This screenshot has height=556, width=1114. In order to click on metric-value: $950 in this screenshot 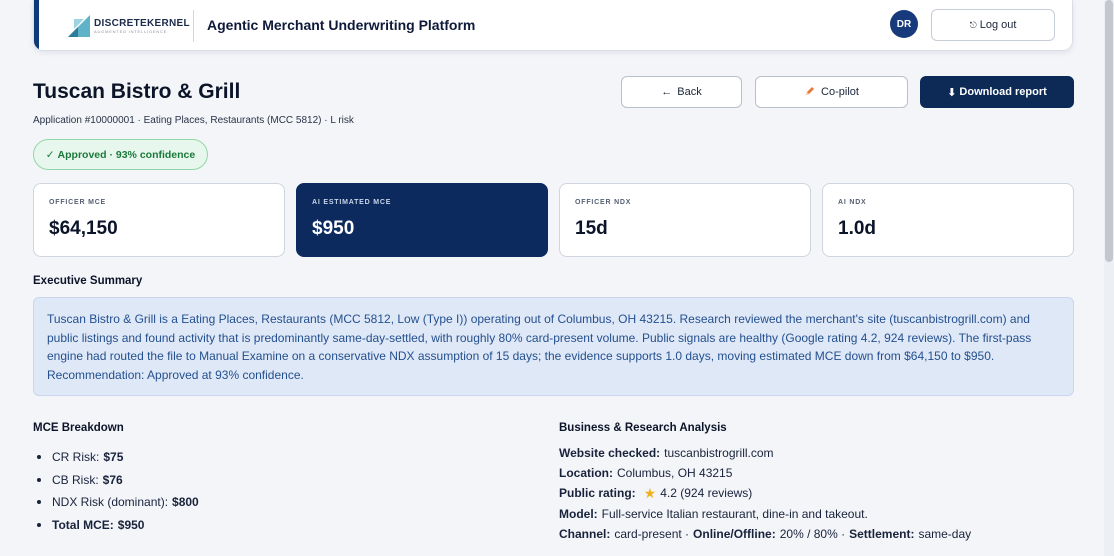, I will do `click(333, 228)`.